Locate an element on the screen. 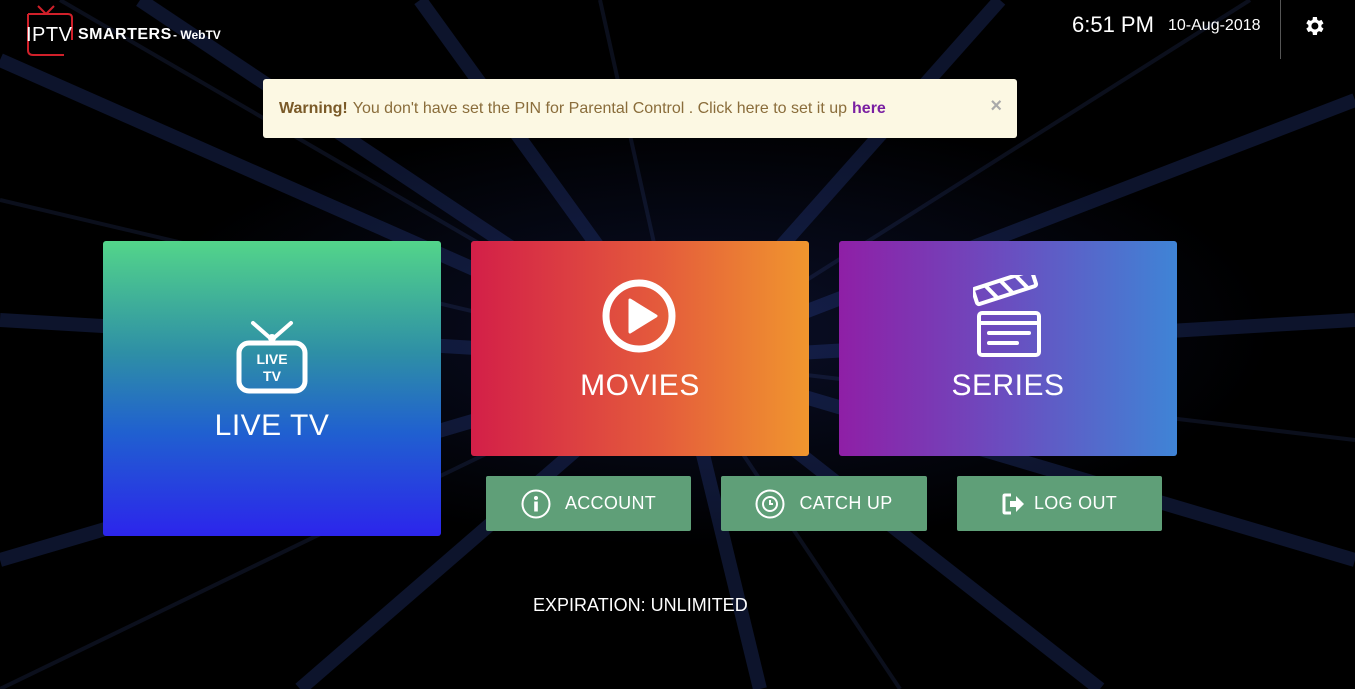  clock-date: 10-Aug-2018 is located at coordinates (1214, 25).